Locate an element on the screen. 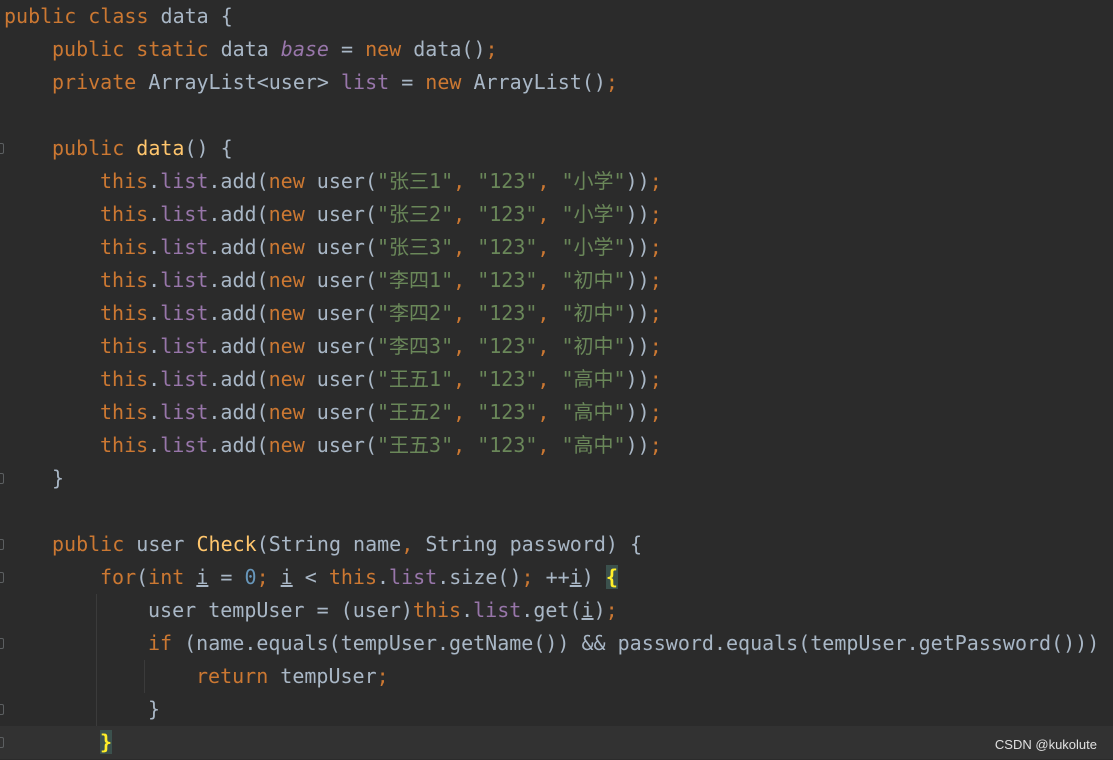 The height and width of the screenshot is (760, 1113). code-token: .size() is located at coordinates (479, 577).